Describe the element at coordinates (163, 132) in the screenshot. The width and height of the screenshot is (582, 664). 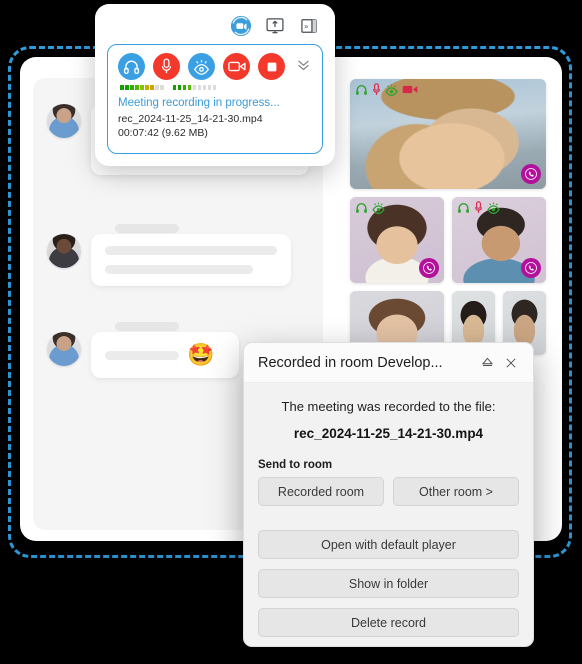
I see `recording-file-meta: 00:07:42 (9.62 MB)` at that location.